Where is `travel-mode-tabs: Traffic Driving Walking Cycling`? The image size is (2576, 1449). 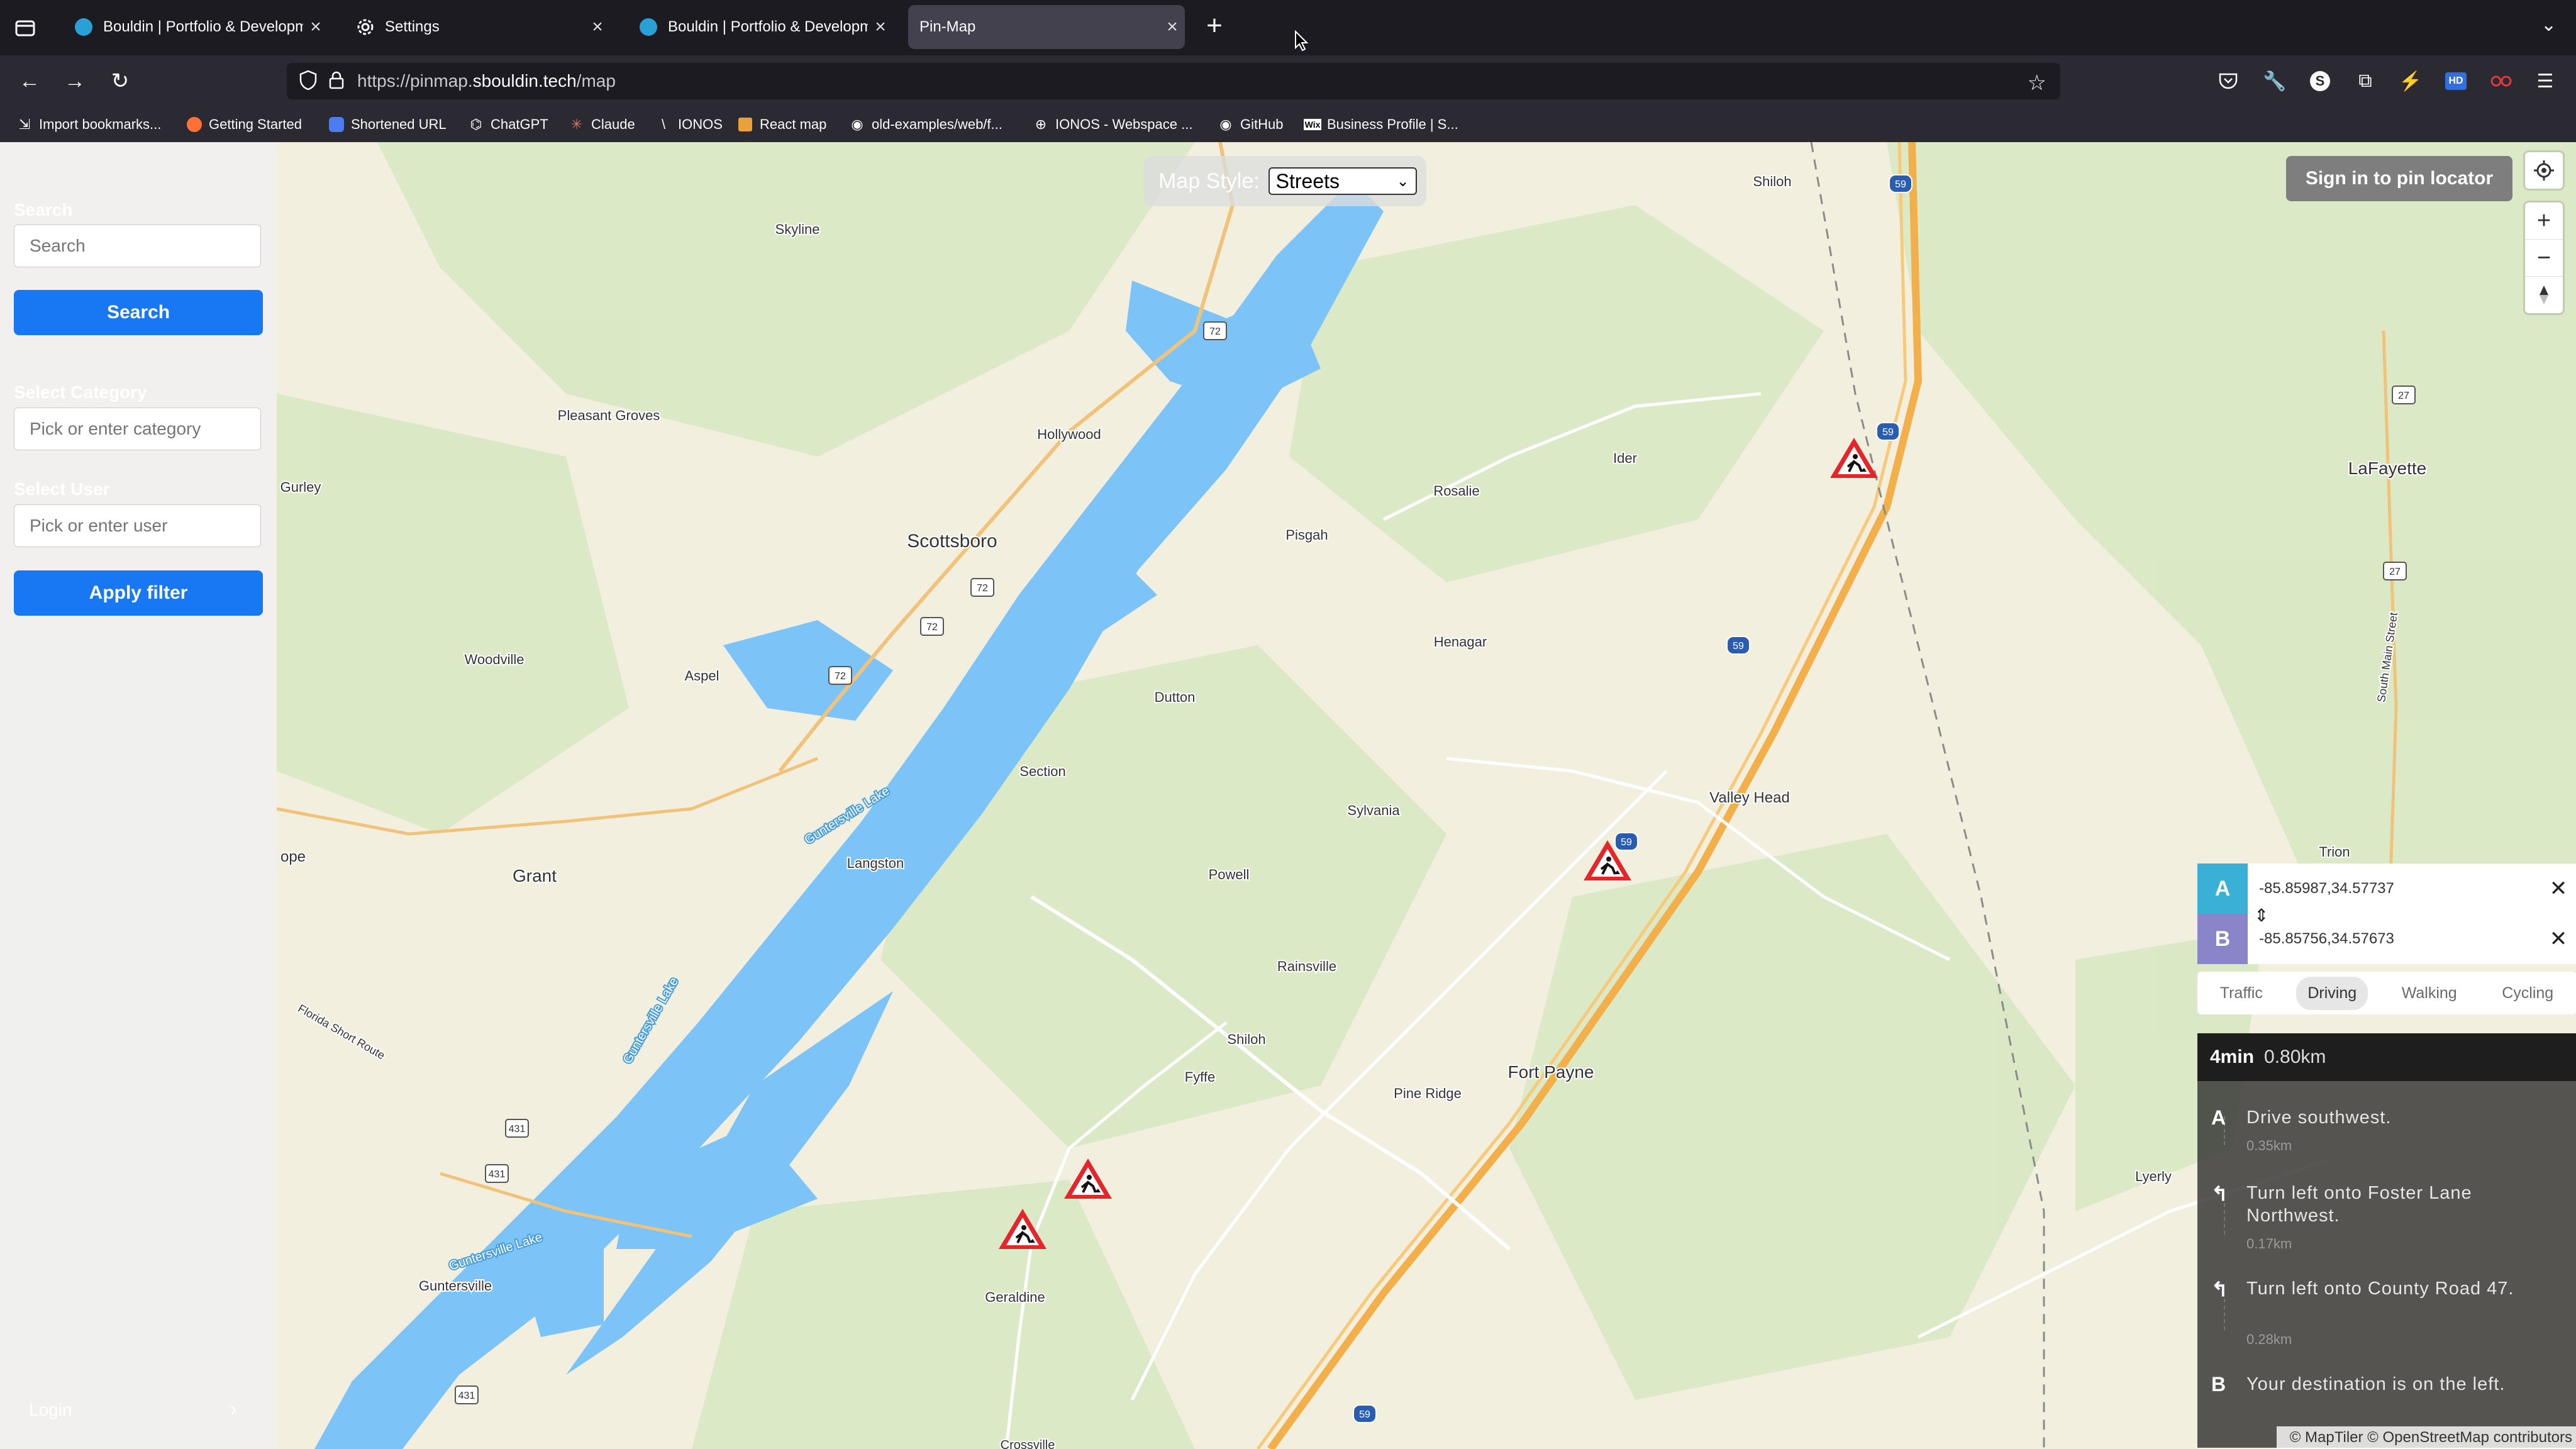
travel-mode-tabs: Traffic Driving Walking Cycling is located at coordinates (2386, 993).